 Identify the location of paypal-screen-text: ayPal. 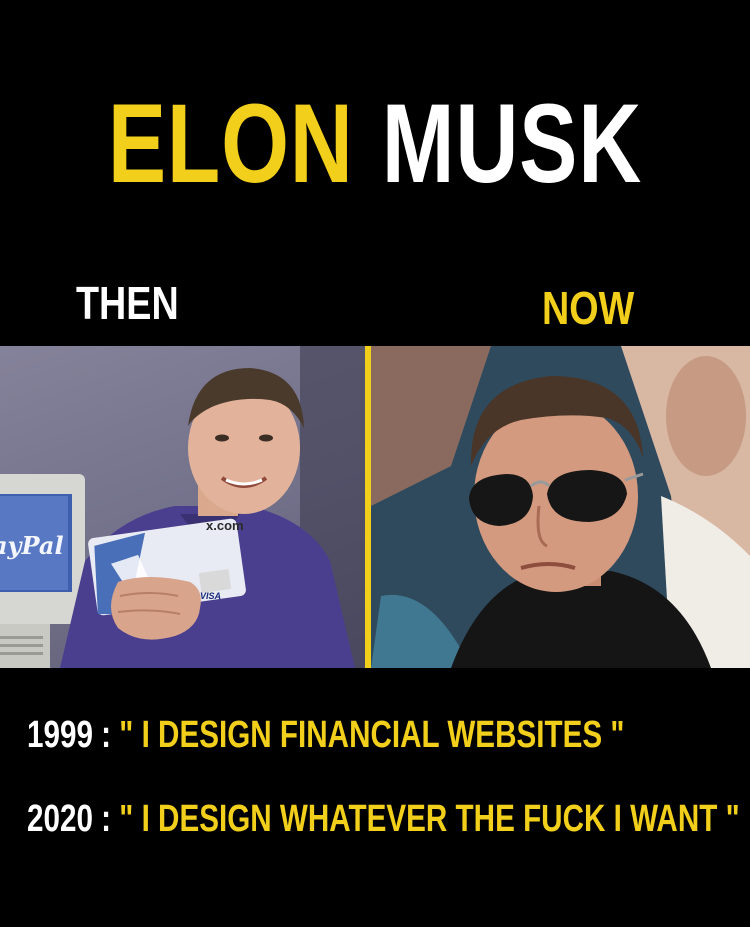
(32, 545).